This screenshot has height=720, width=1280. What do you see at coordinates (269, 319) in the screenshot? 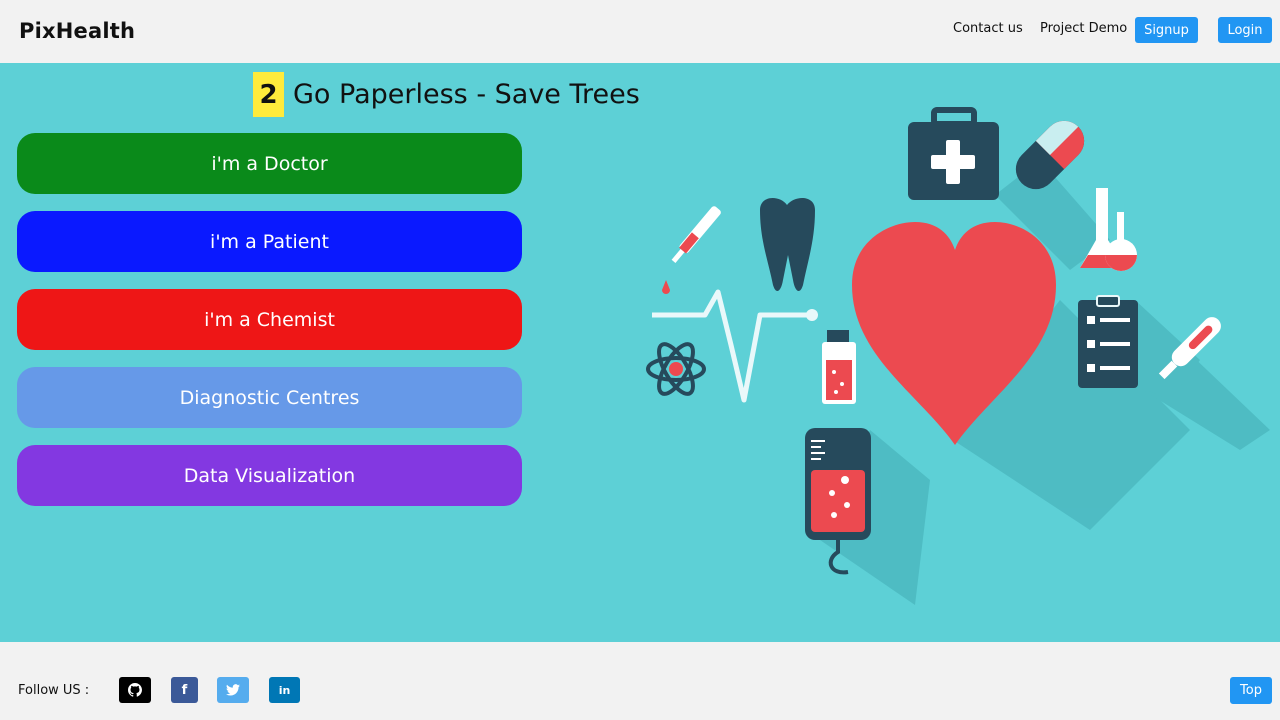
I see `chemist-button: i'm a Chemist` at bounding box center [269, 319].